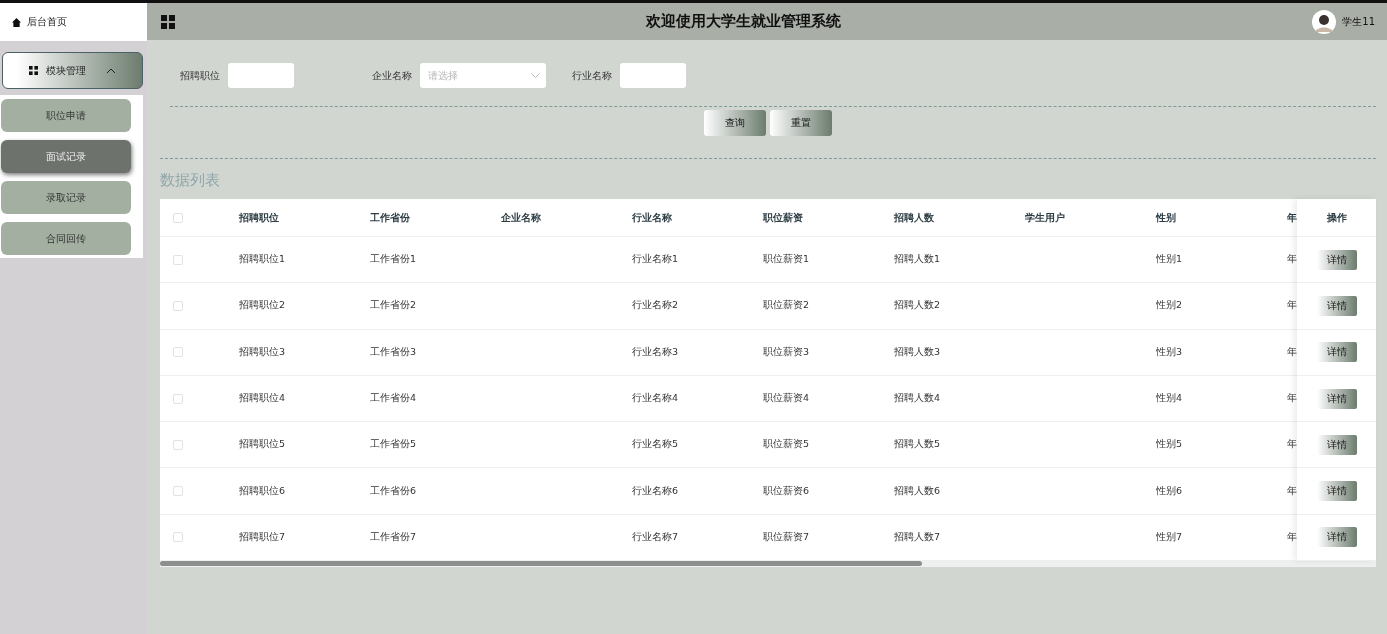  I want to click on sidebar-item: 合同回传, so click(66, 238).